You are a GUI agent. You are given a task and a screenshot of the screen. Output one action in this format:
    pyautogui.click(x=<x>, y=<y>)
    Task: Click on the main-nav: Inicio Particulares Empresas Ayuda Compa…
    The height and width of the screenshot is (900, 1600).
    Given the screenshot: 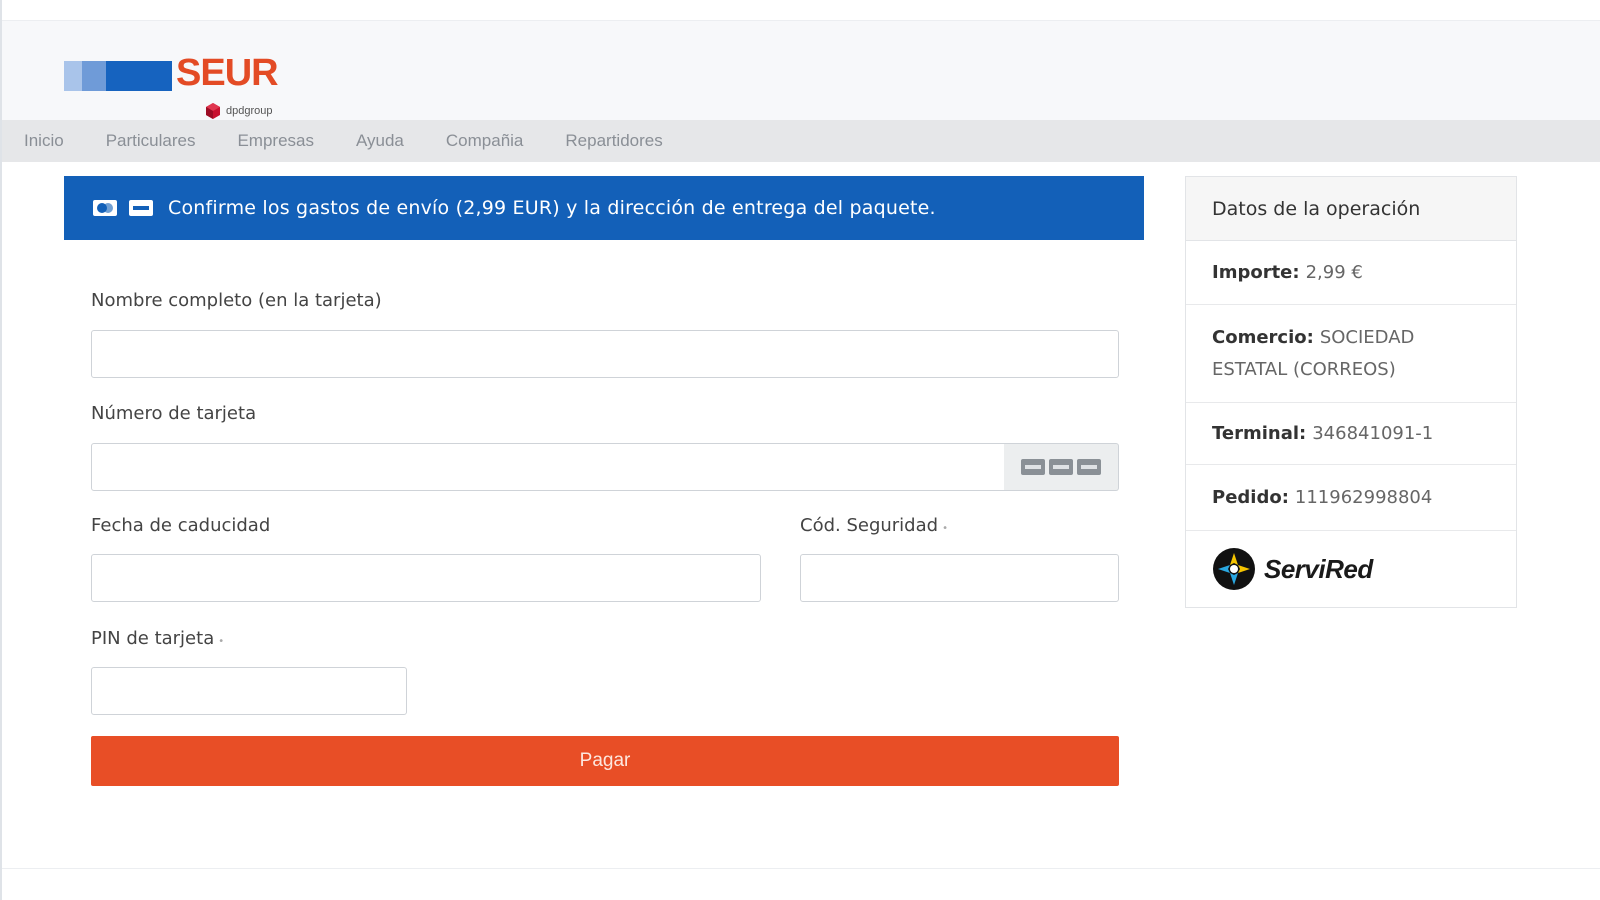 What is the action you would take?
    pyautogui.click(x=801, y=141)
    